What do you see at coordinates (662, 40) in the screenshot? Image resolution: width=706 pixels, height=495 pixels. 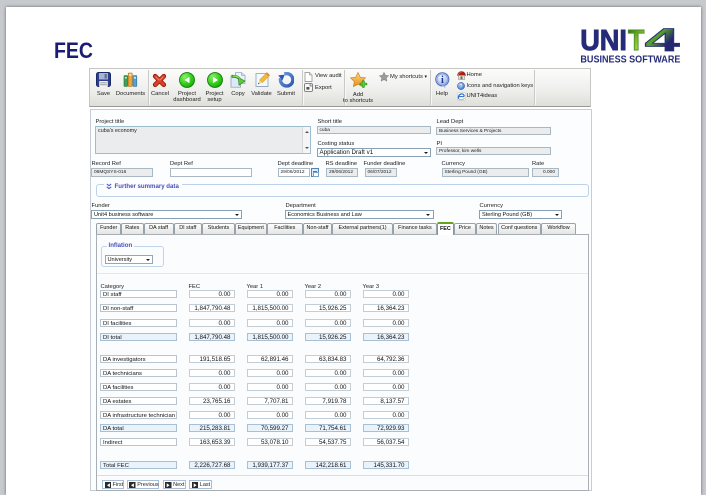 I see `svg-text: 4` at bounding box center [662, 40].